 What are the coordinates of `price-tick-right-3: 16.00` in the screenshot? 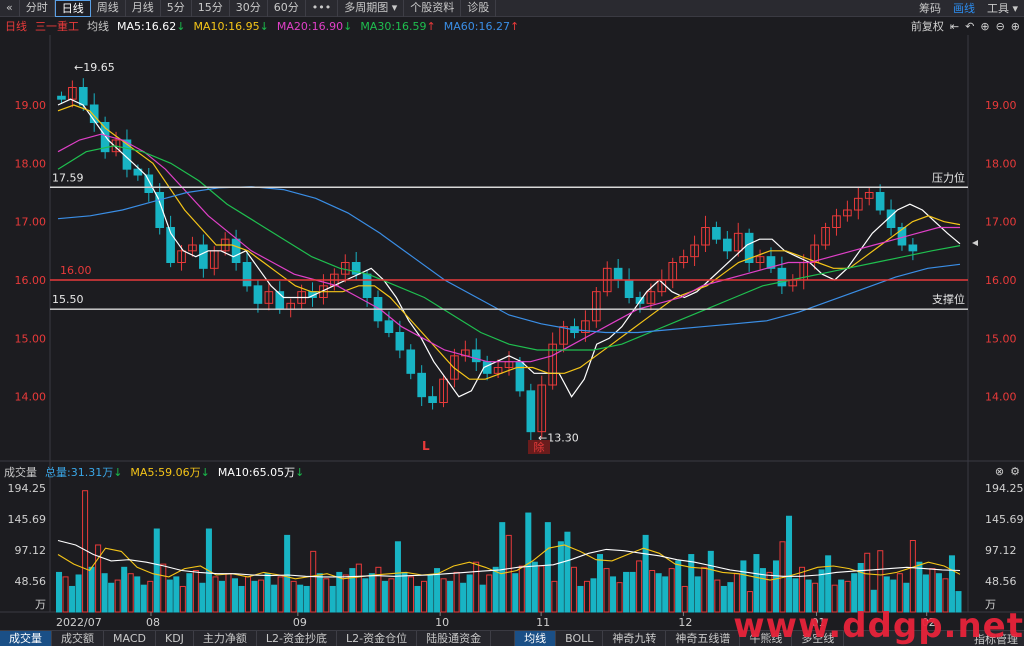 It's located at (1001, 280).